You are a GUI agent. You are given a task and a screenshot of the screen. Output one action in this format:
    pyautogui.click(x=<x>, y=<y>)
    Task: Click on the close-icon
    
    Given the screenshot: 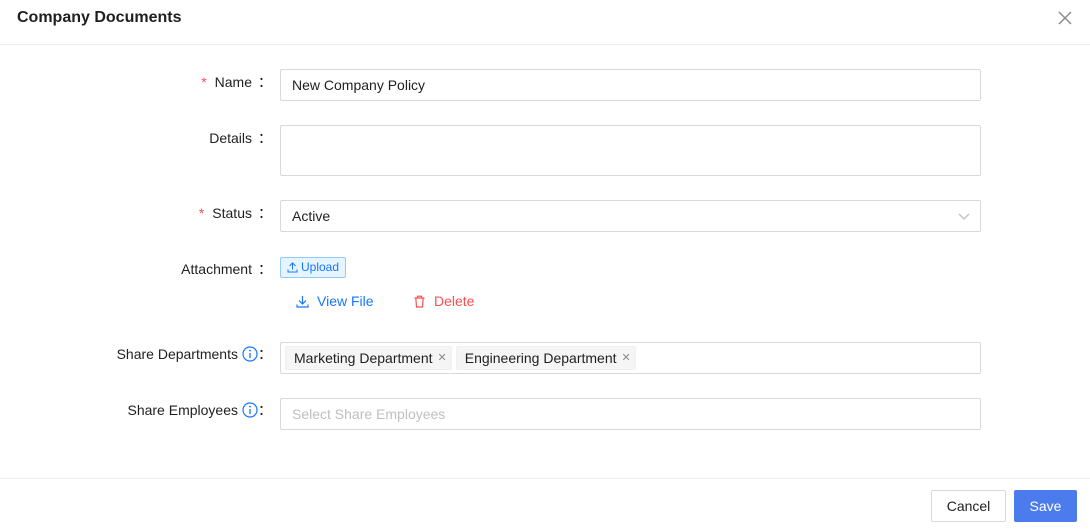 What is the action you would take?
    pyautogui.click(x=1065, y=18)
    